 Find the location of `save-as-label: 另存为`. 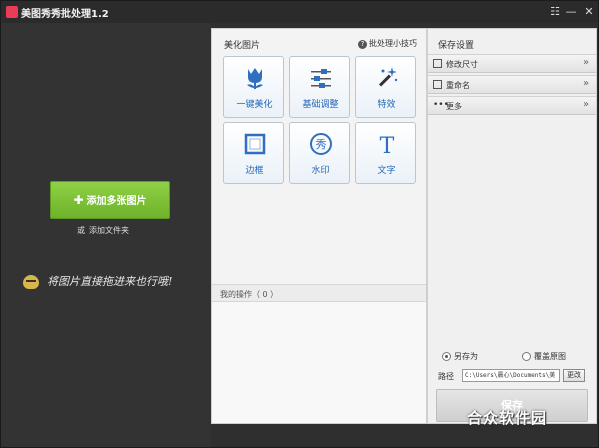

save-as-label: 另存为 is located at coordinates (466, 356).